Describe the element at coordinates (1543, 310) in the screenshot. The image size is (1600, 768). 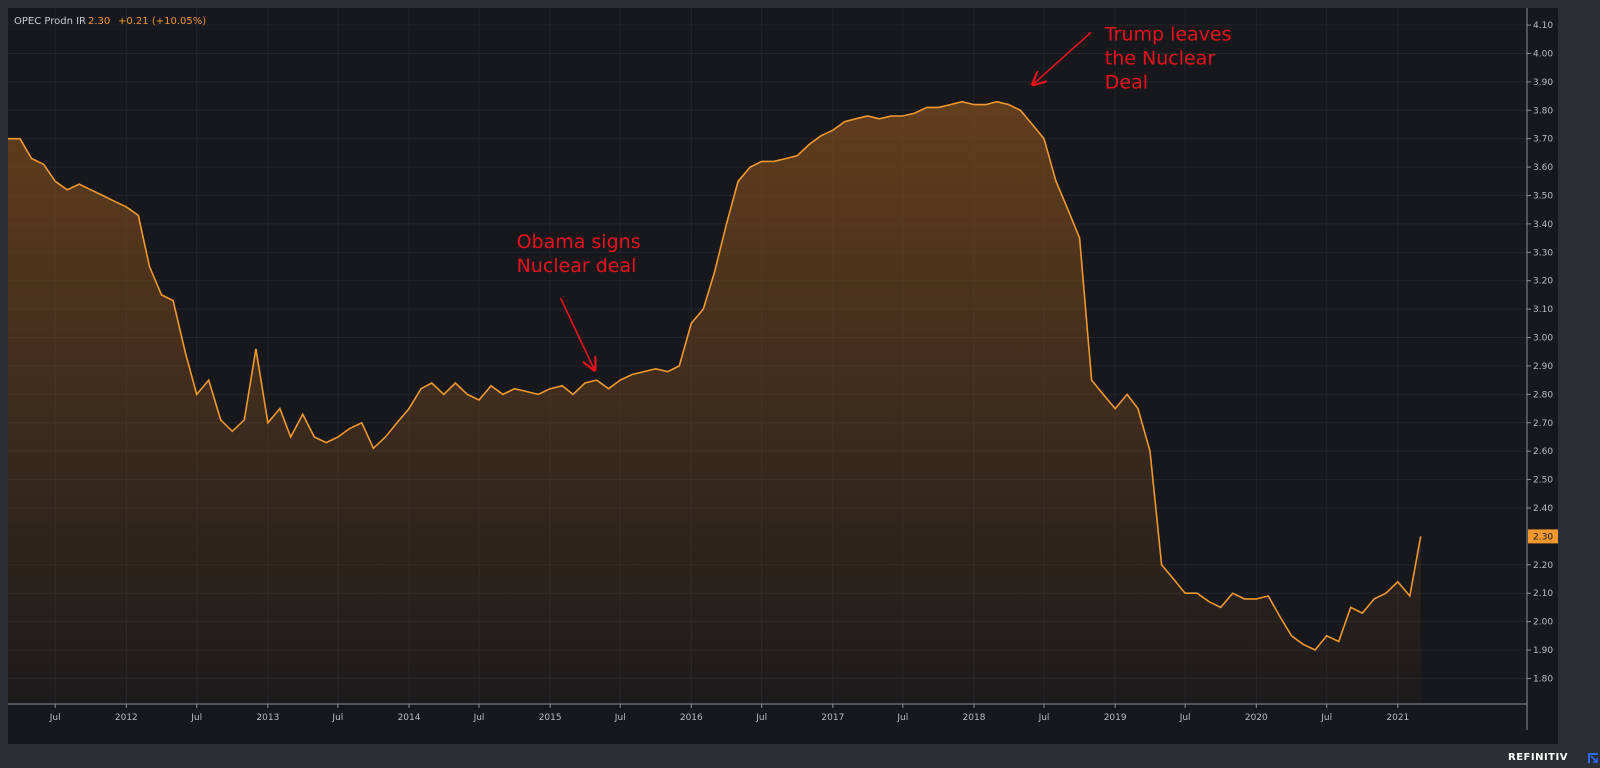
I see `y-tick-label: 3.10` at that location.